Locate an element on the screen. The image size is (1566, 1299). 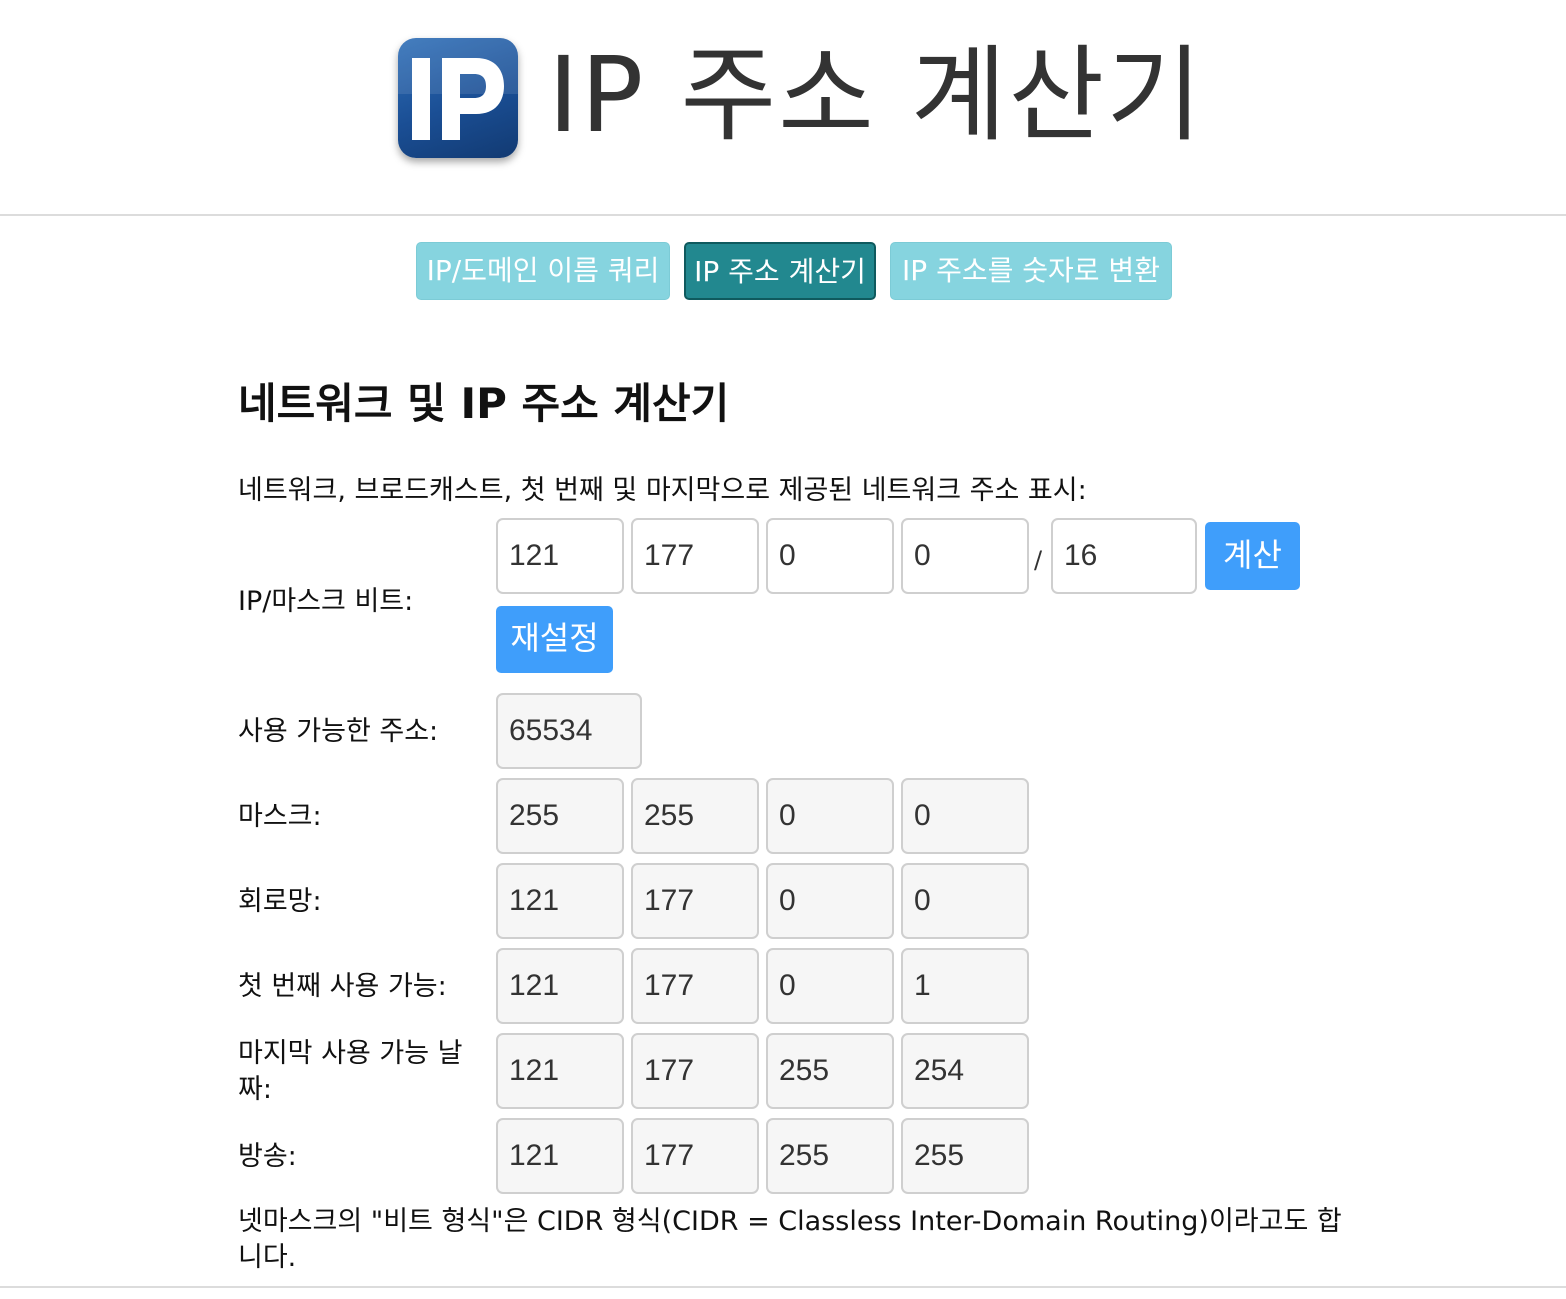
tab-ip-calculator: IP 주소 계산기 is located at coordinates (780, 271).